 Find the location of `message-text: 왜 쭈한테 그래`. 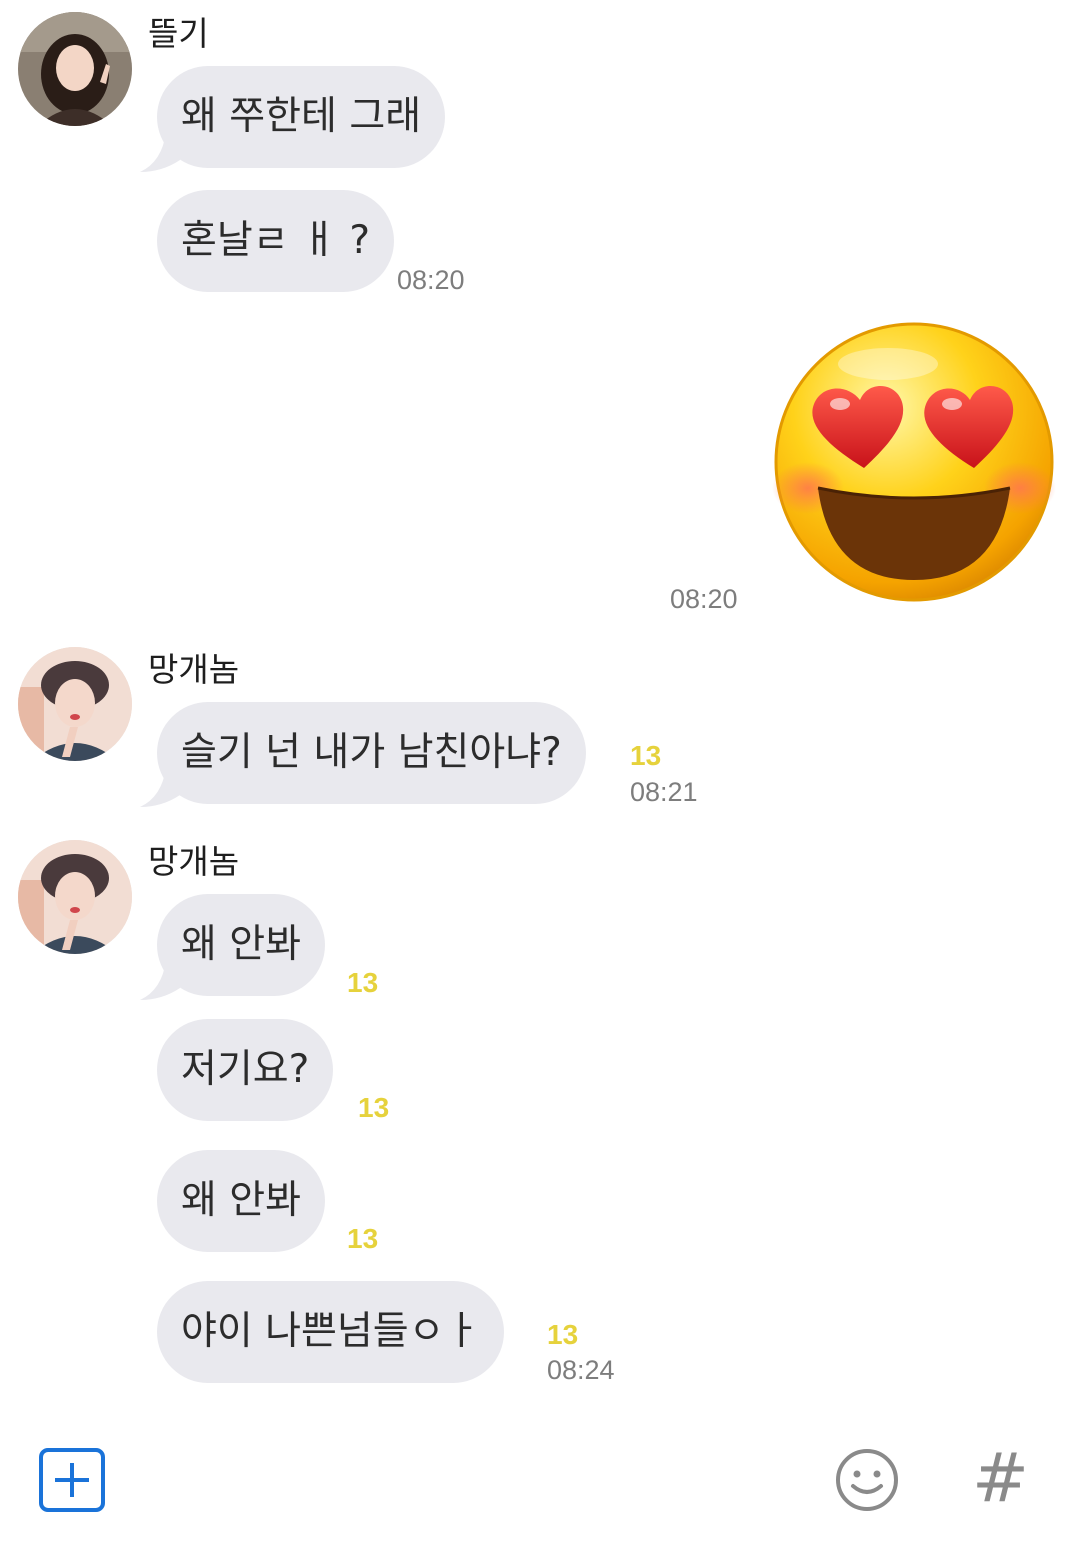

message-text: 왜 쭈한테 그래 is located at coordinates (301, 116).